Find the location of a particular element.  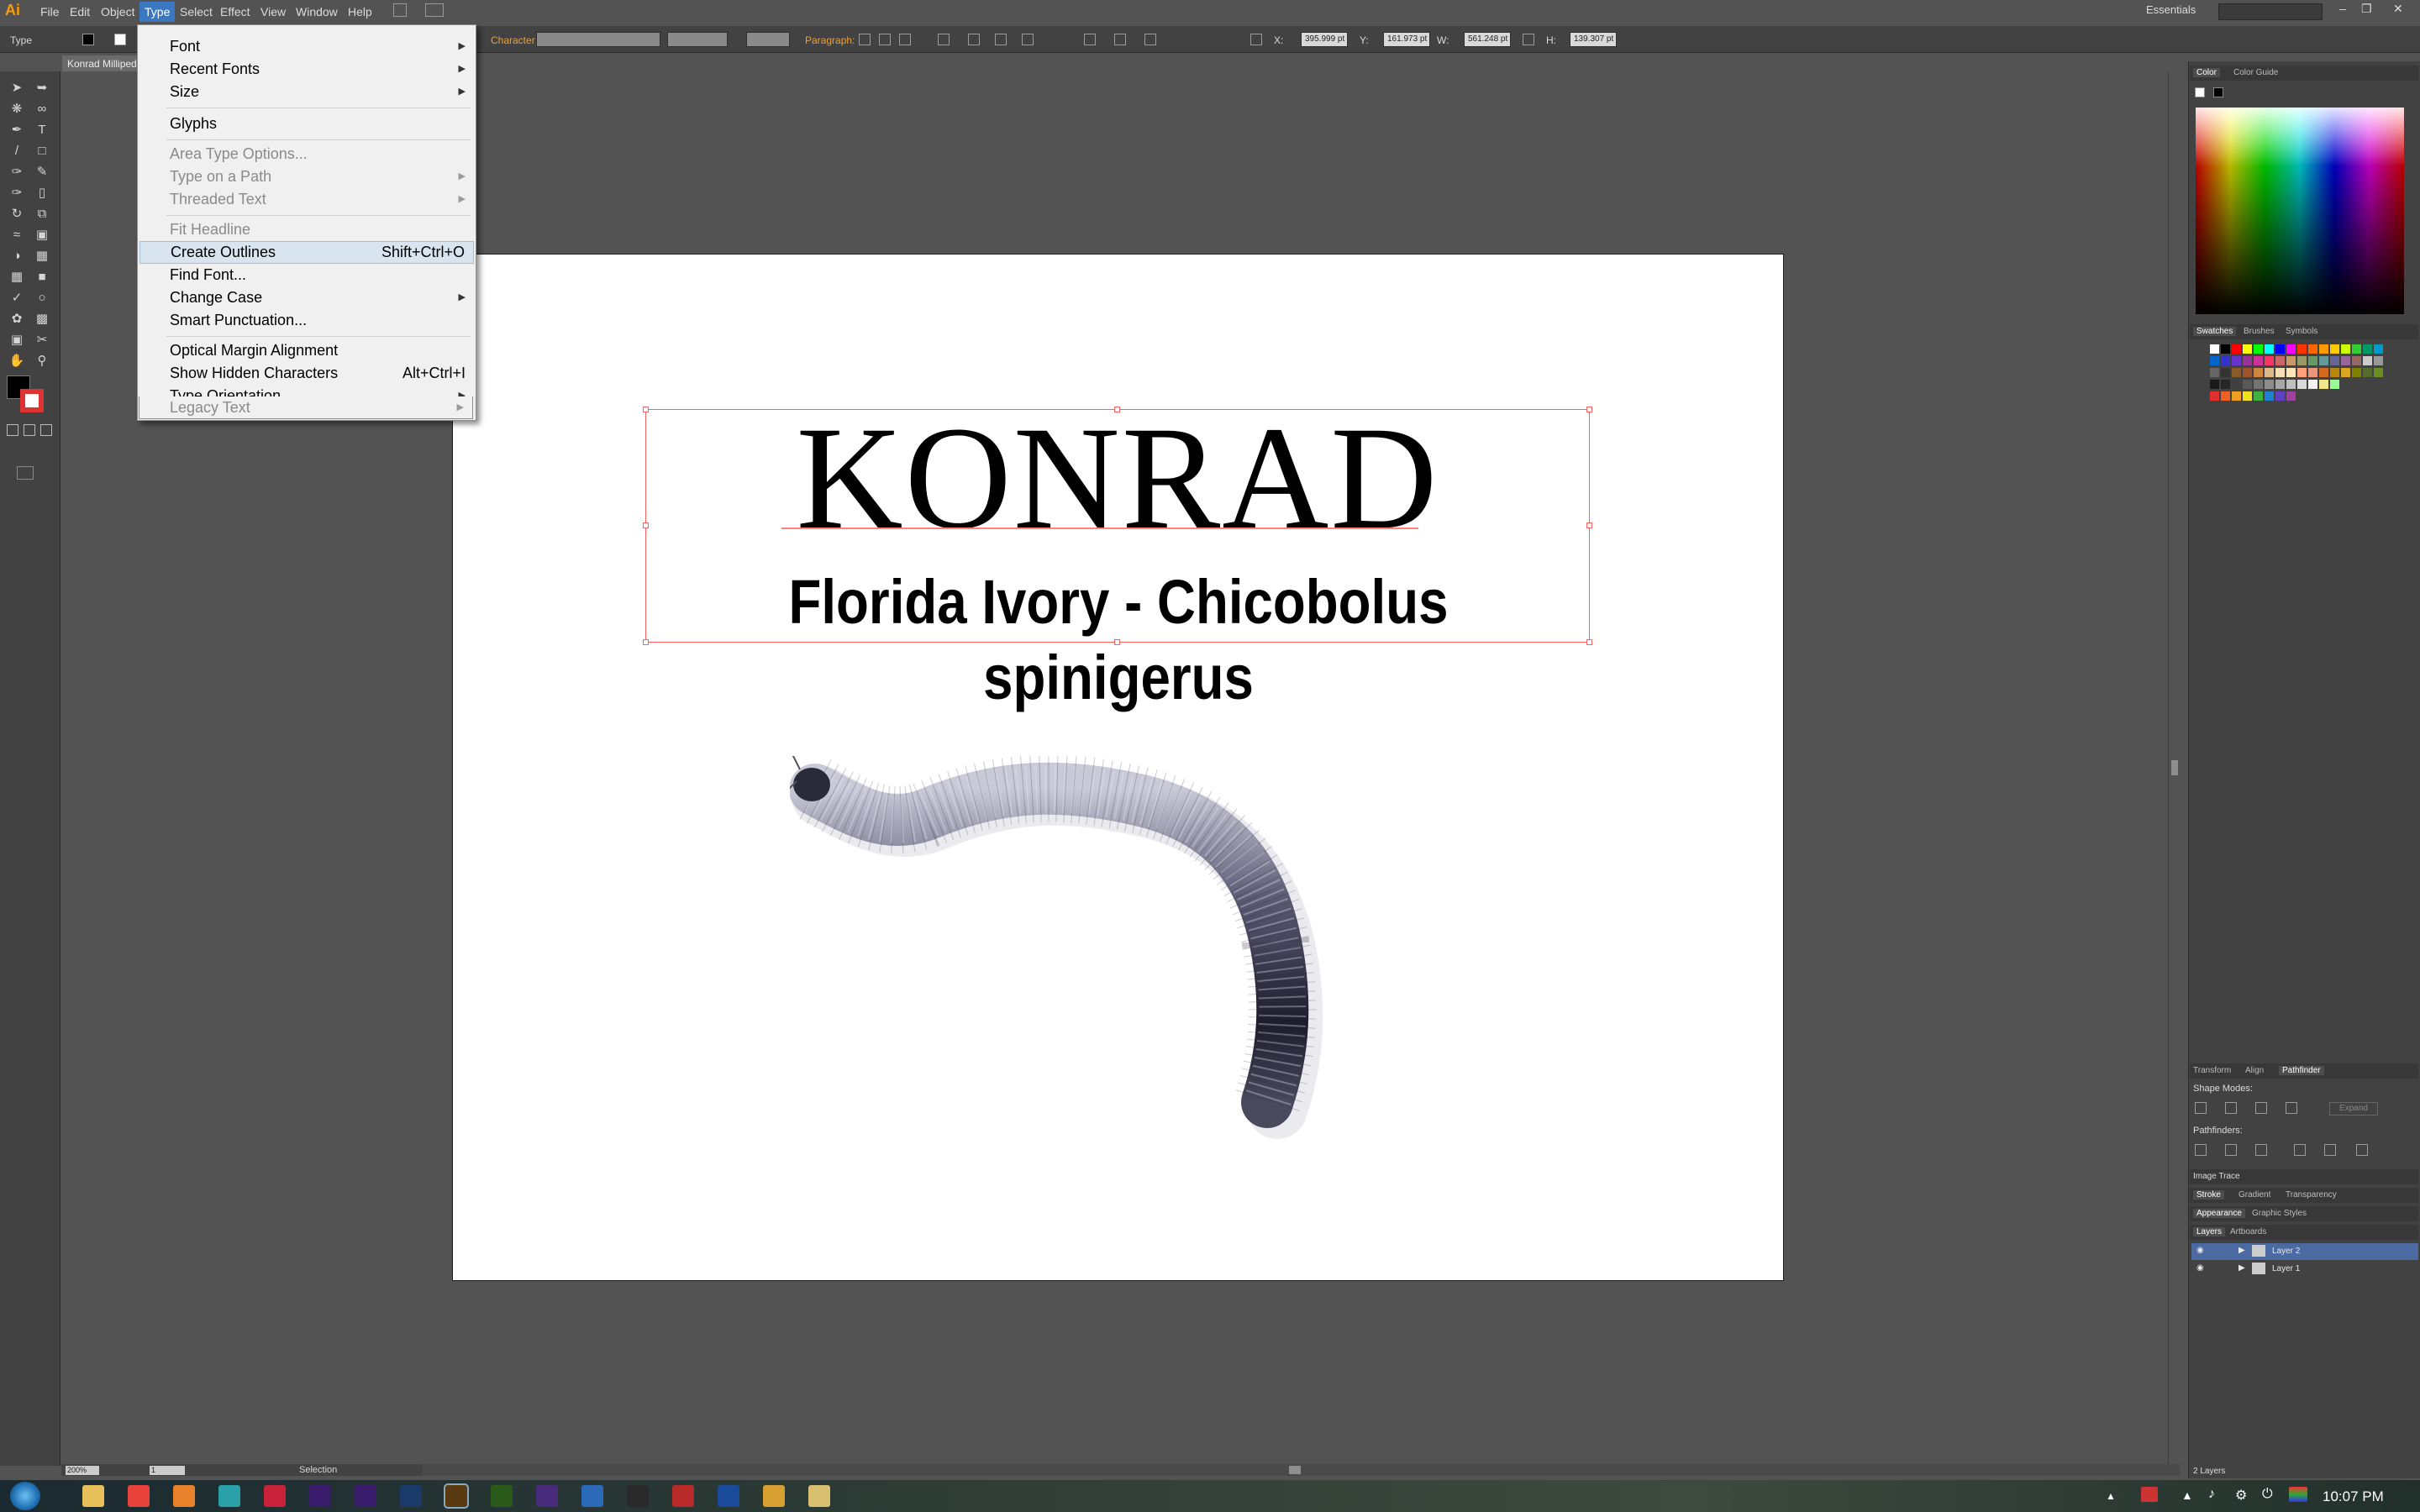

menu-help: Help is located at coordinates (360, 11).